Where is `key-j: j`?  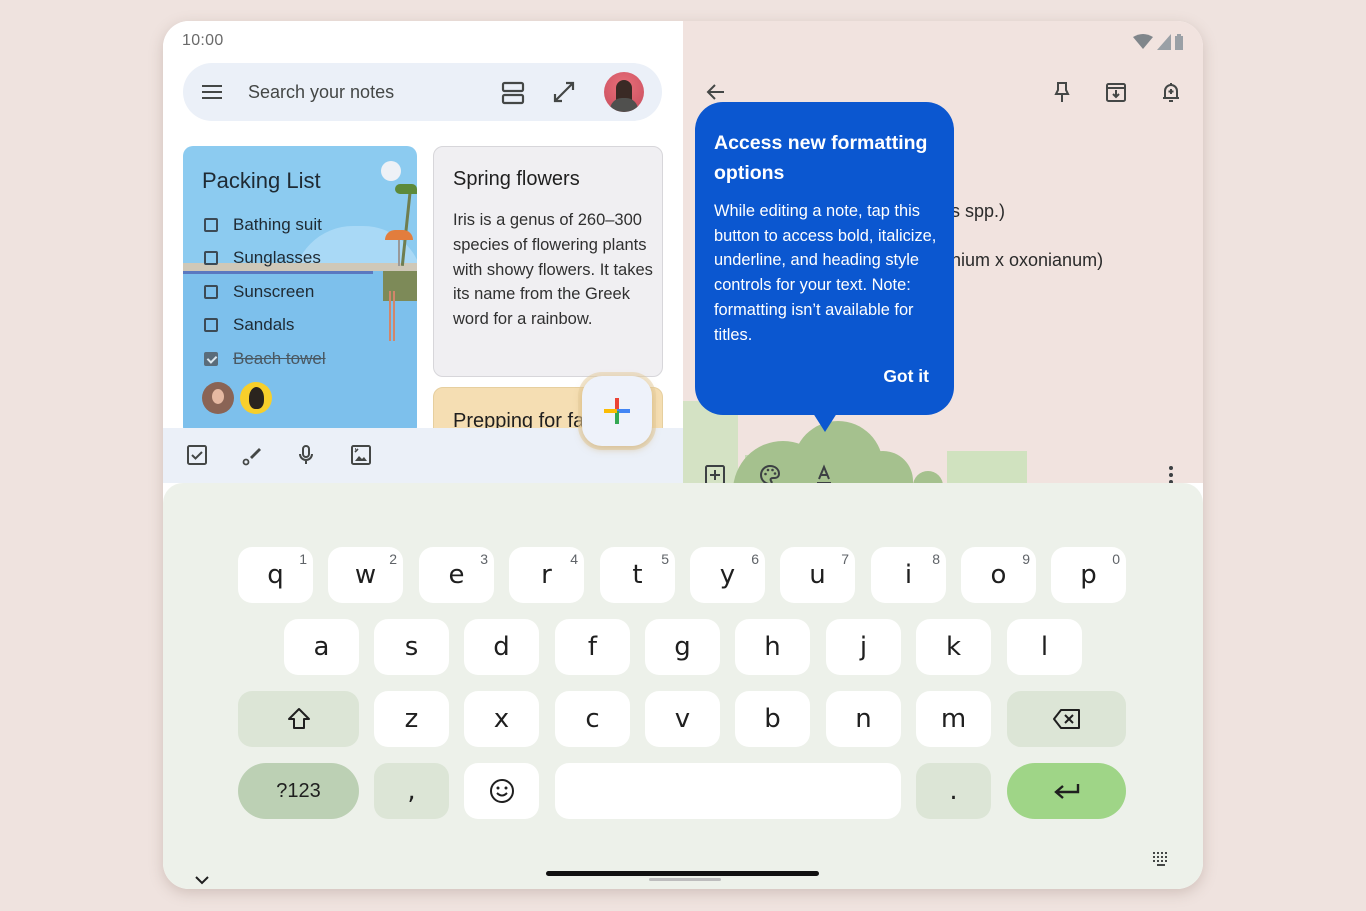
key-j: j is located at coordinates (863, 647).